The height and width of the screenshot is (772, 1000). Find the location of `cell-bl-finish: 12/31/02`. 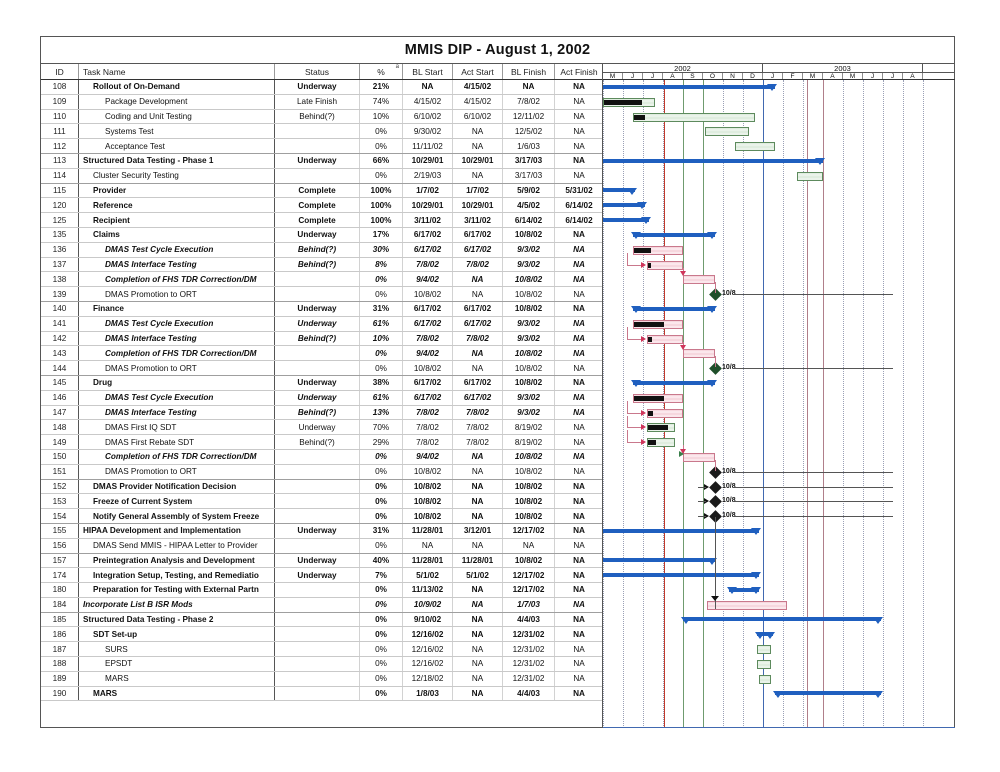

cell-bl-finish: 12/31/02 is located at coordinates (529, 634).